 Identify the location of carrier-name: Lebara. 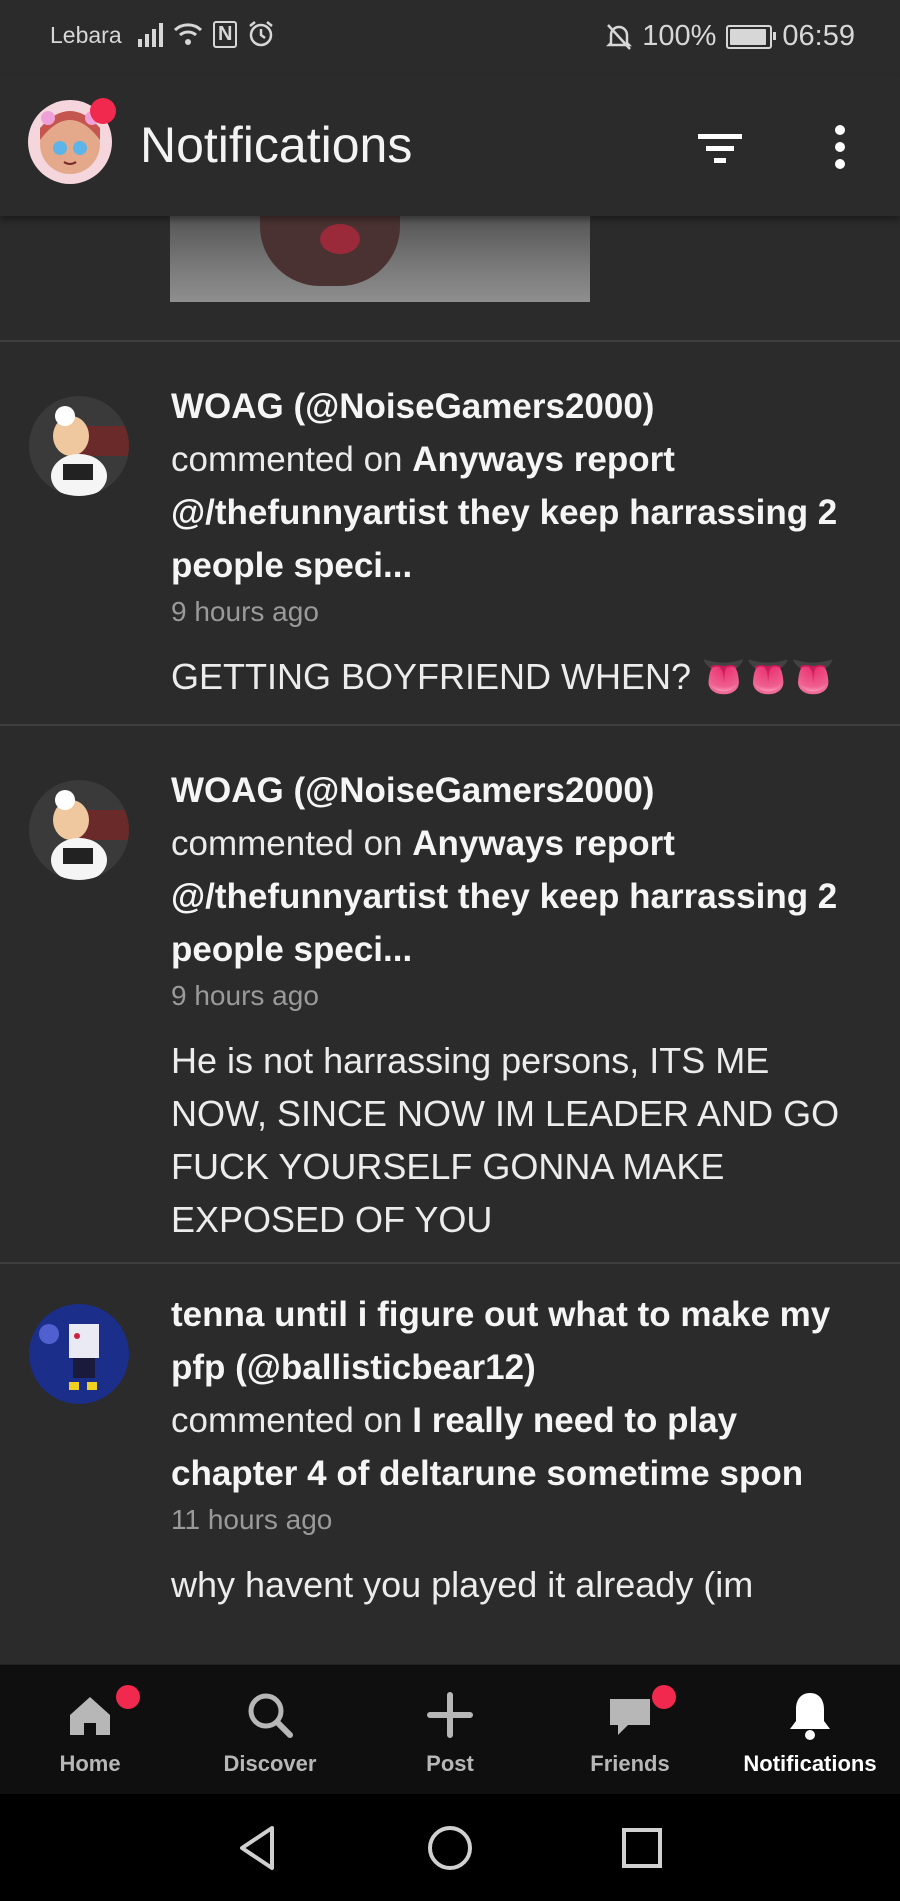
(86, 35).